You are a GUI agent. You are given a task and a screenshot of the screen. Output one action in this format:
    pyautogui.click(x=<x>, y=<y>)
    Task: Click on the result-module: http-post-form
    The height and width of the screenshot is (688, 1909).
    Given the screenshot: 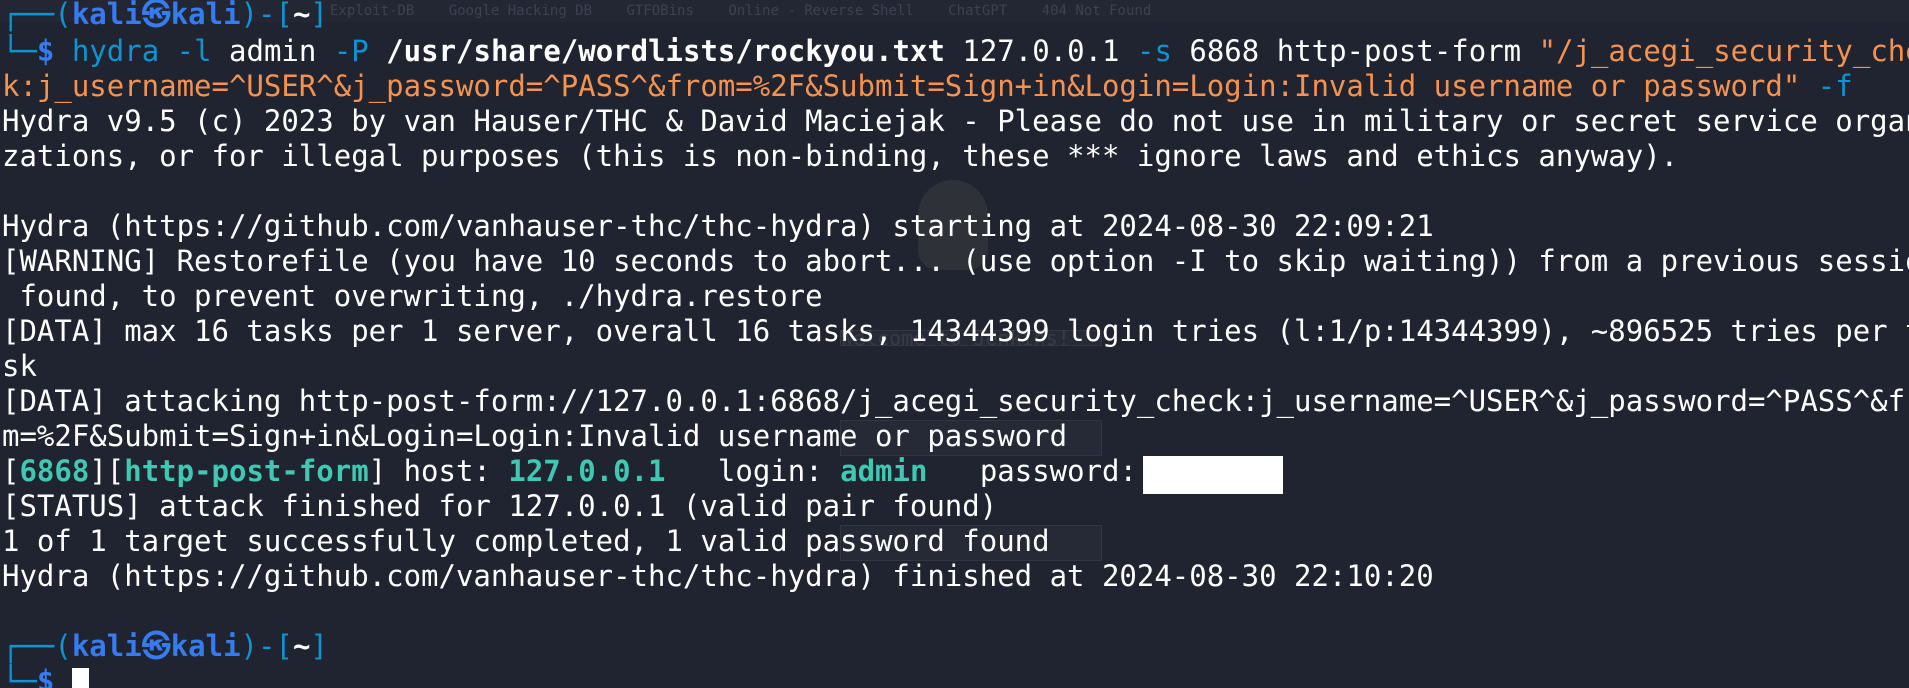 What is the action you would take?
    pyautogui.click(x=246, y=471)
    